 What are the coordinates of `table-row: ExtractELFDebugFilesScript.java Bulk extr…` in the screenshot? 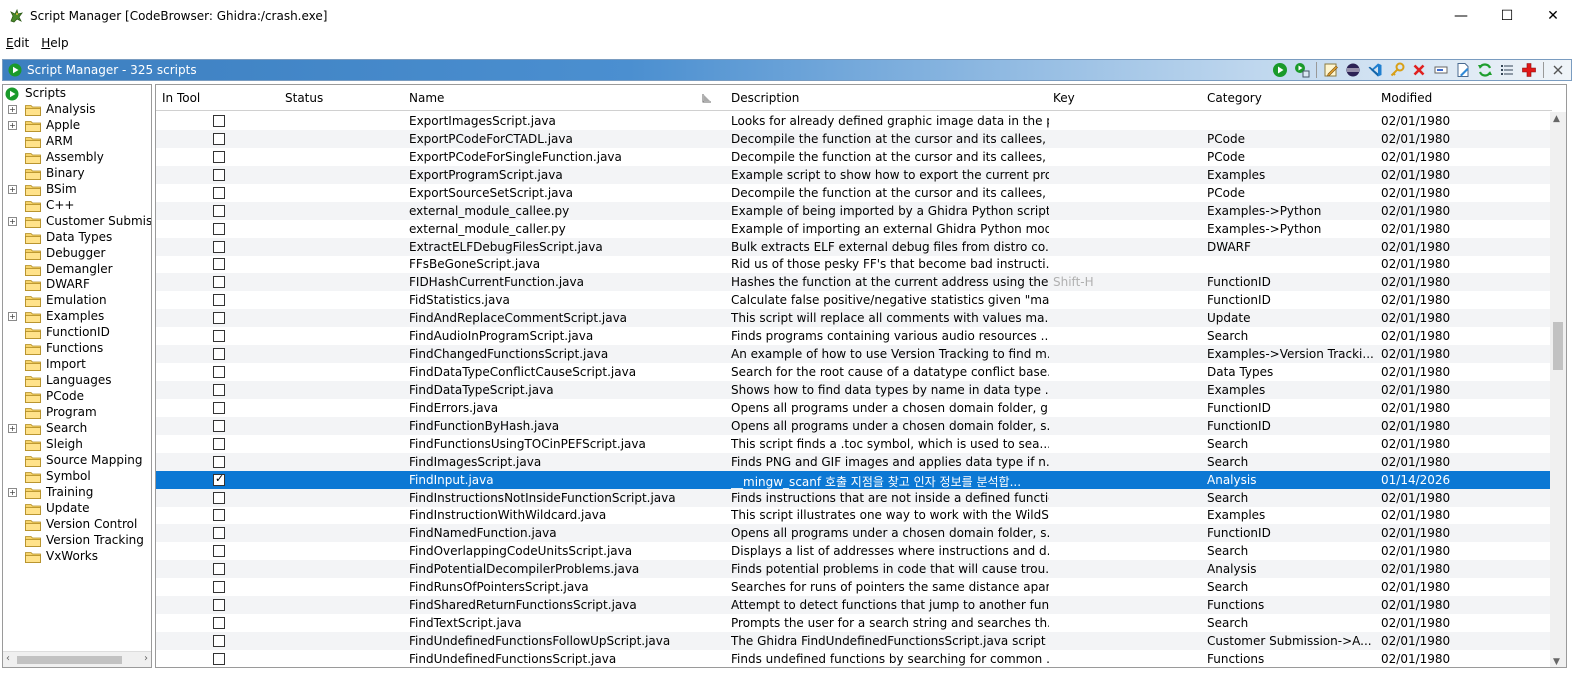 It's located at (853, 246).